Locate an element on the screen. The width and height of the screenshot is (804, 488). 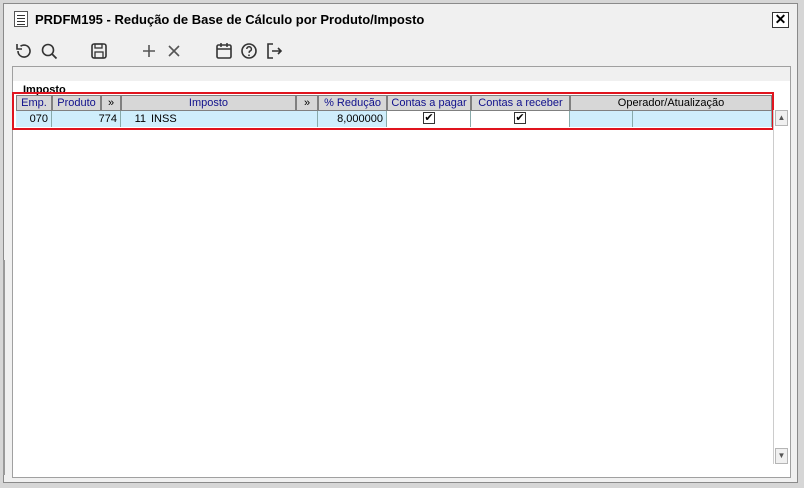
scroll-up-icon: ▲ is located at coordinates (781, 118).